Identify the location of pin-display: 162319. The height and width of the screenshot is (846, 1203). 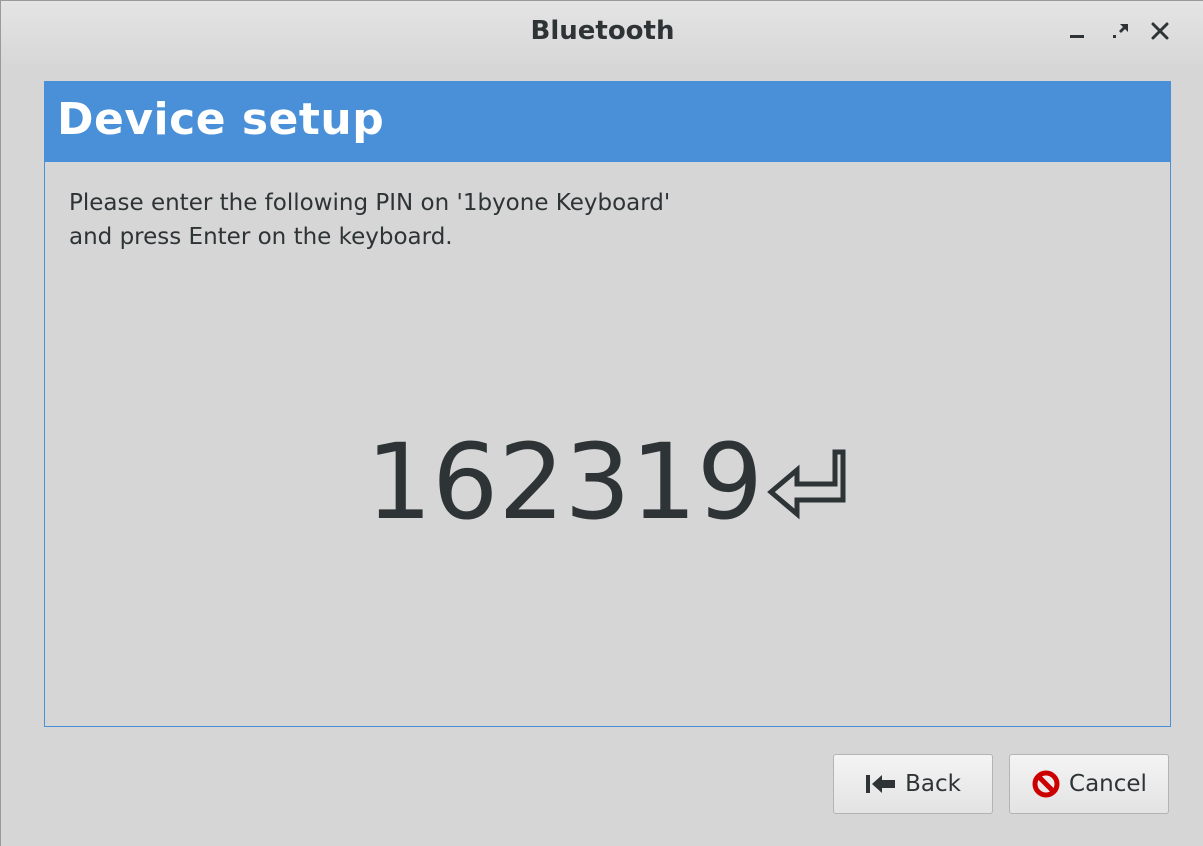
(607, 482).